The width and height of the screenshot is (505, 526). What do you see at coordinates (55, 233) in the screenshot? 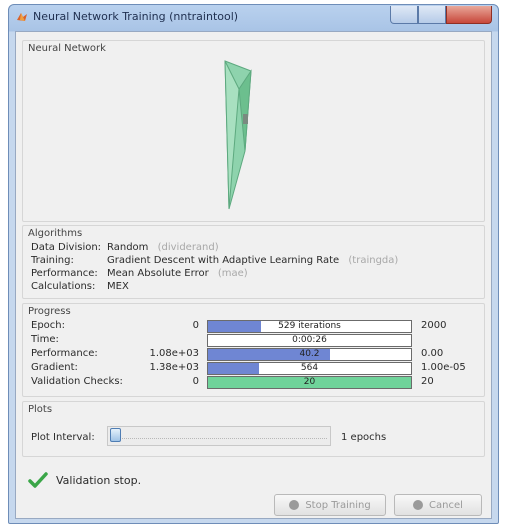
I see `algorithms-title: Algorithms` at bounding box center [55, 233].